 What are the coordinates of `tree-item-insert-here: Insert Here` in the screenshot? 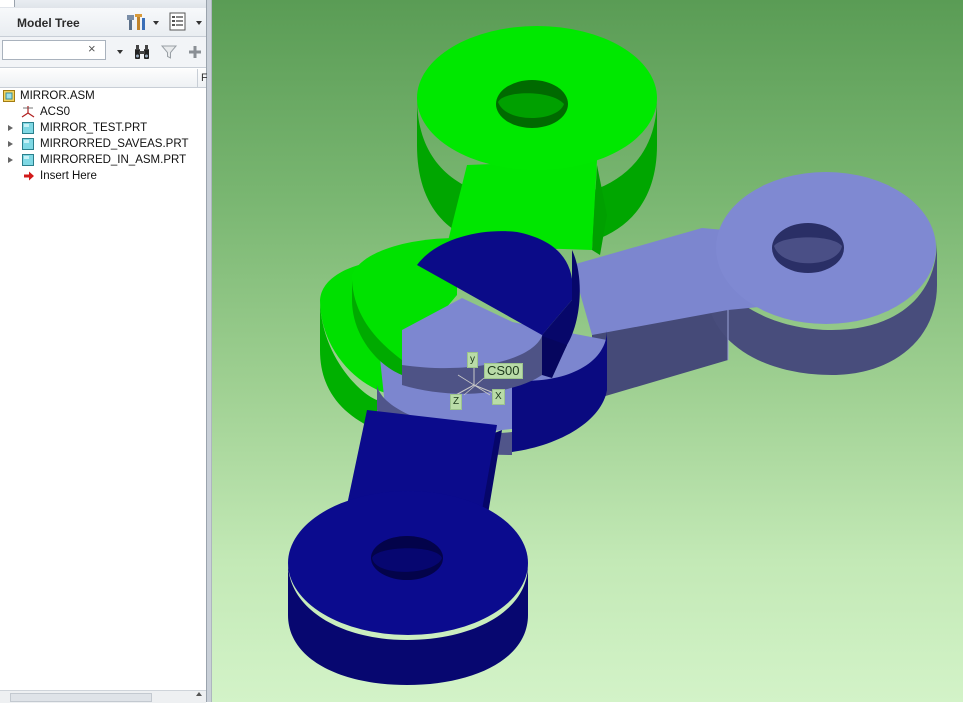 It's located at (103, 176).